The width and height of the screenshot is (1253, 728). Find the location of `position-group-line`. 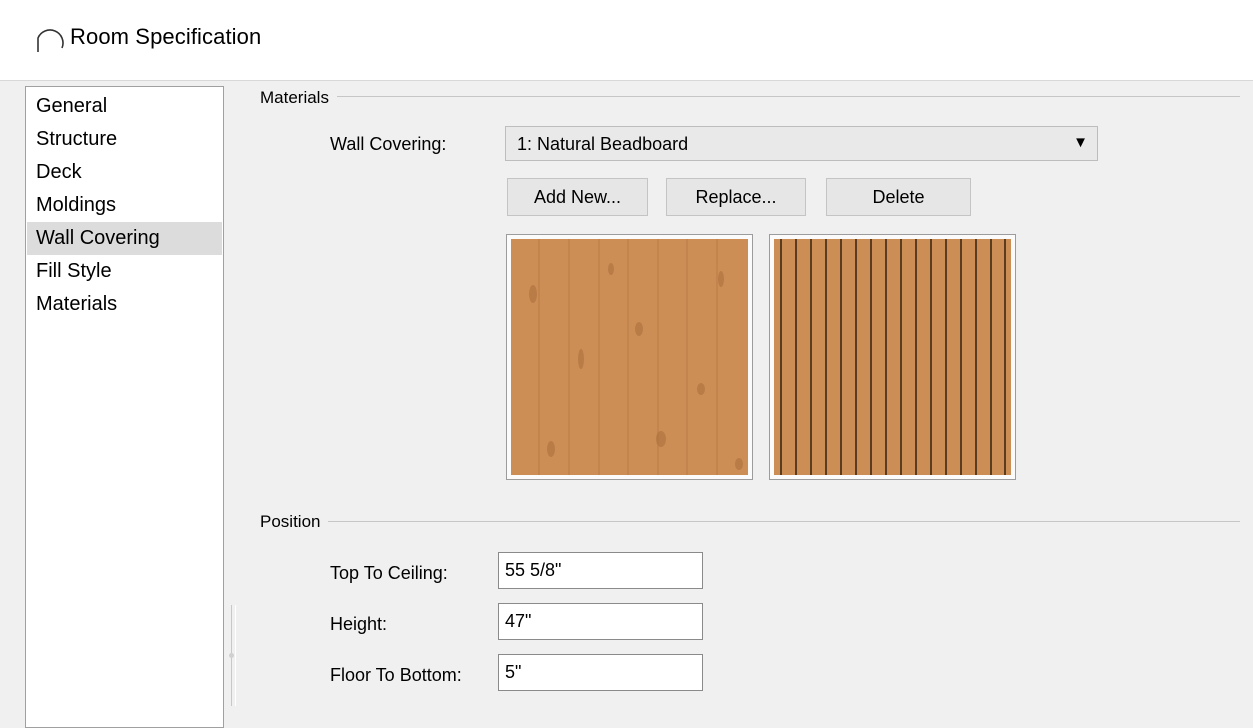

position-group-line is located at coordinates (750, 521).